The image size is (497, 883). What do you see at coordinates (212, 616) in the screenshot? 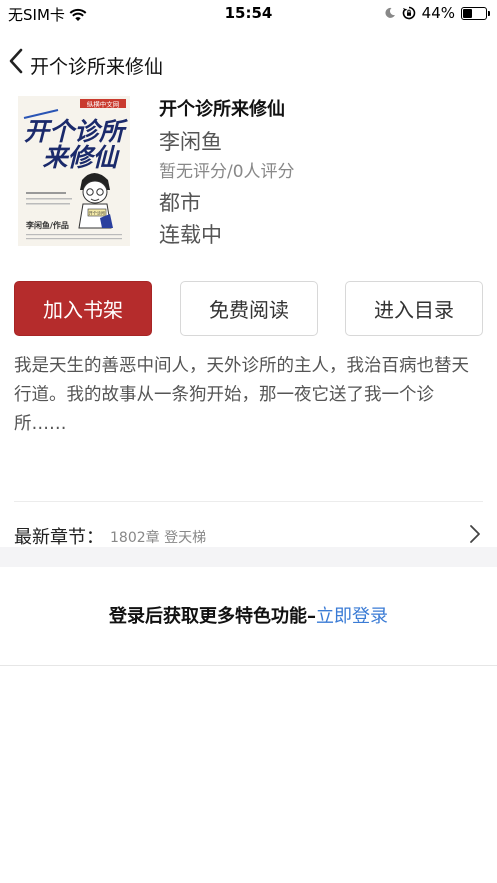
I see `login-prompt-text: 登录后获取更多特色功能–` at bounding box center [212, 616].